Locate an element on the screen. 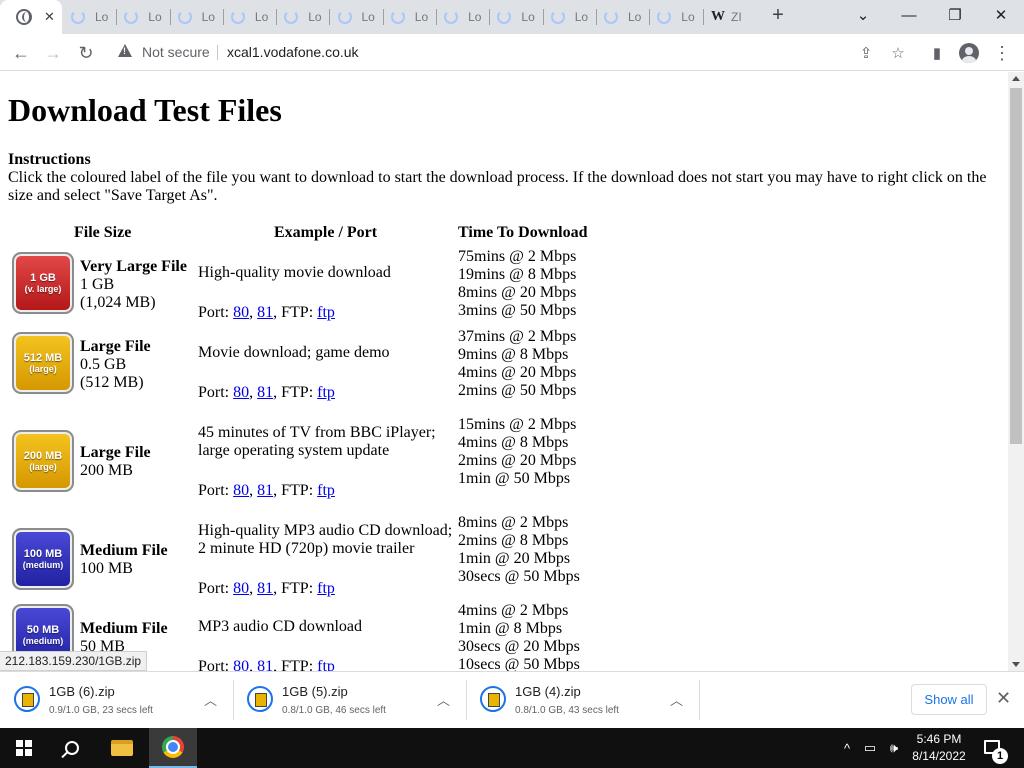 This screenshot has width=1024, height=768. bookmark-star-icon: ☆ is located at coordinates (898, 53).